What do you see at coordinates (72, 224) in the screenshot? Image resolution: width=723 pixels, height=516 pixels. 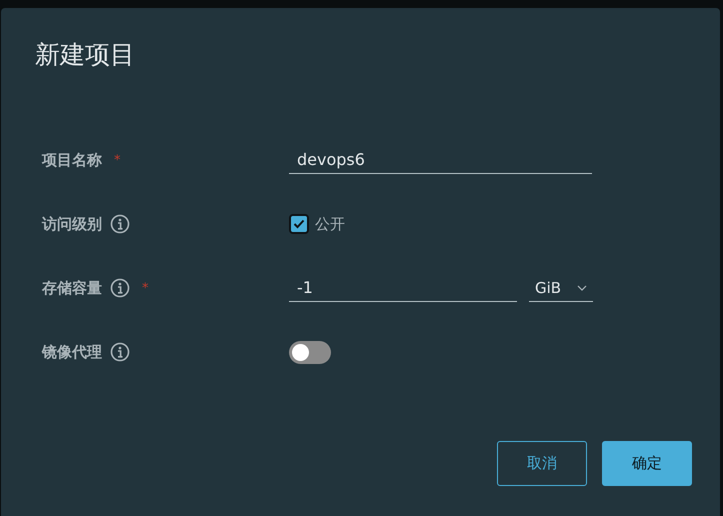 I see `field-label: 访问级别` at bounding box center [72, 224].